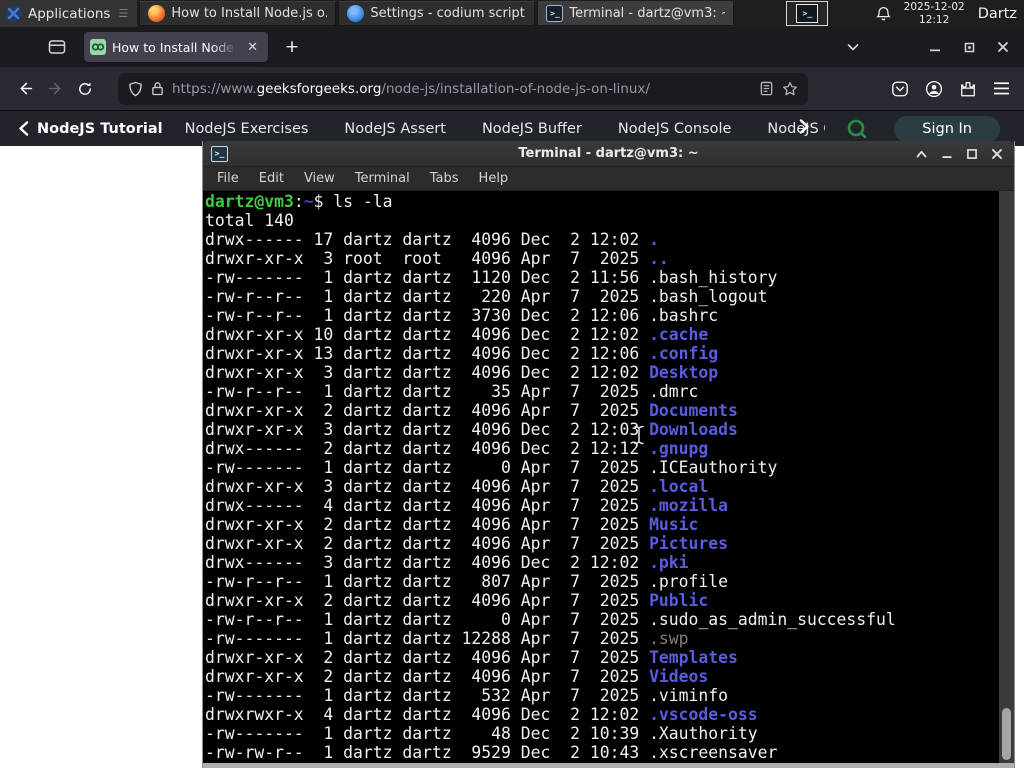  What do you see at coordinates (703, 714) in the screenshot?
I see `listing-name: .vscode-oss` at bounding box center [703, 714].